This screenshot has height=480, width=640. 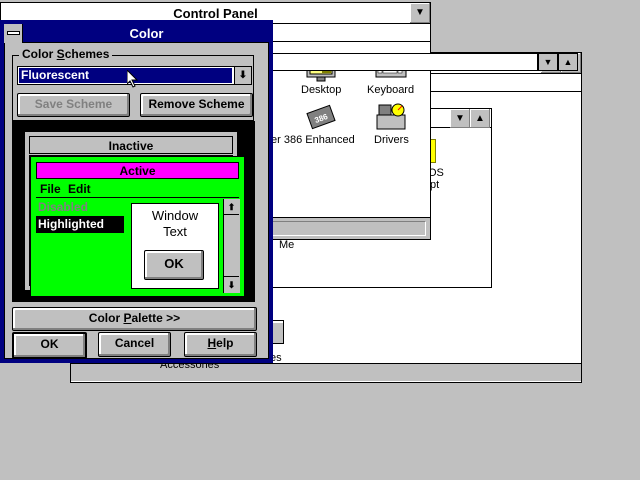 I want to click on color-scheme-selected: Fluorescent, so click(x=125, y=75).